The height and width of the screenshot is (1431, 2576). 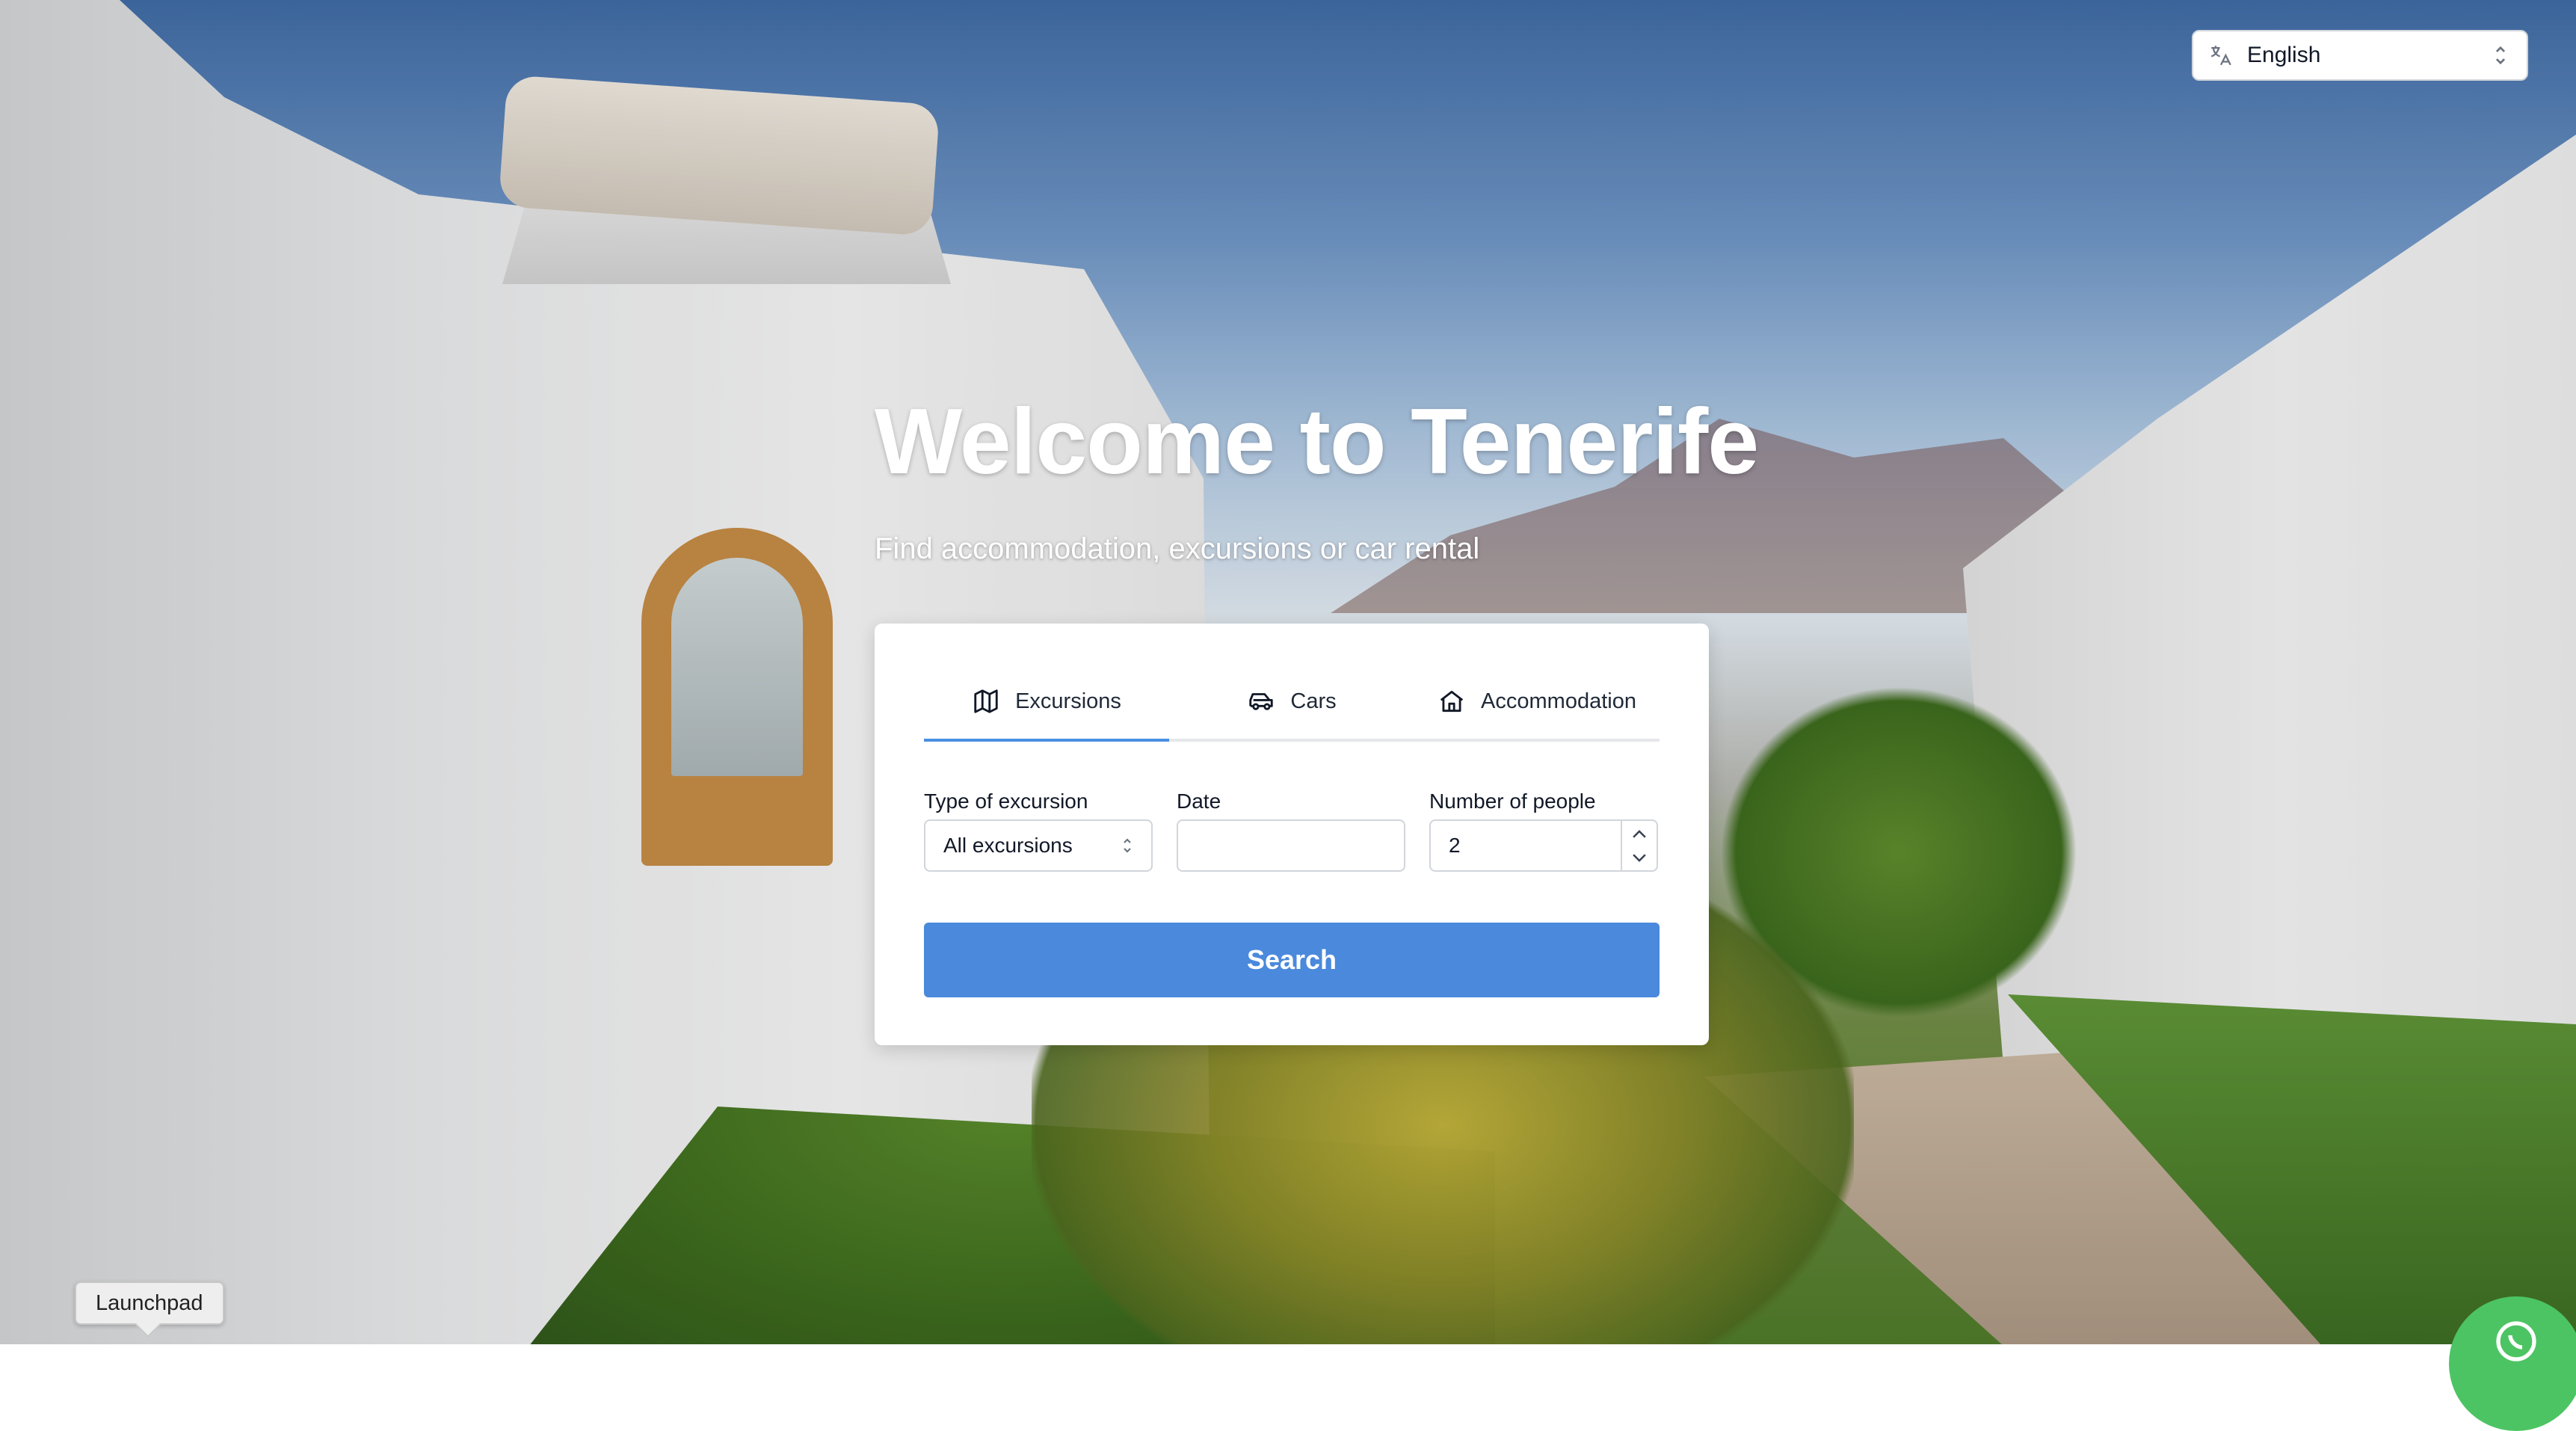 I want to click on search-tabs: Excursions Cars Accommodation, so click(x=1292, y=703).